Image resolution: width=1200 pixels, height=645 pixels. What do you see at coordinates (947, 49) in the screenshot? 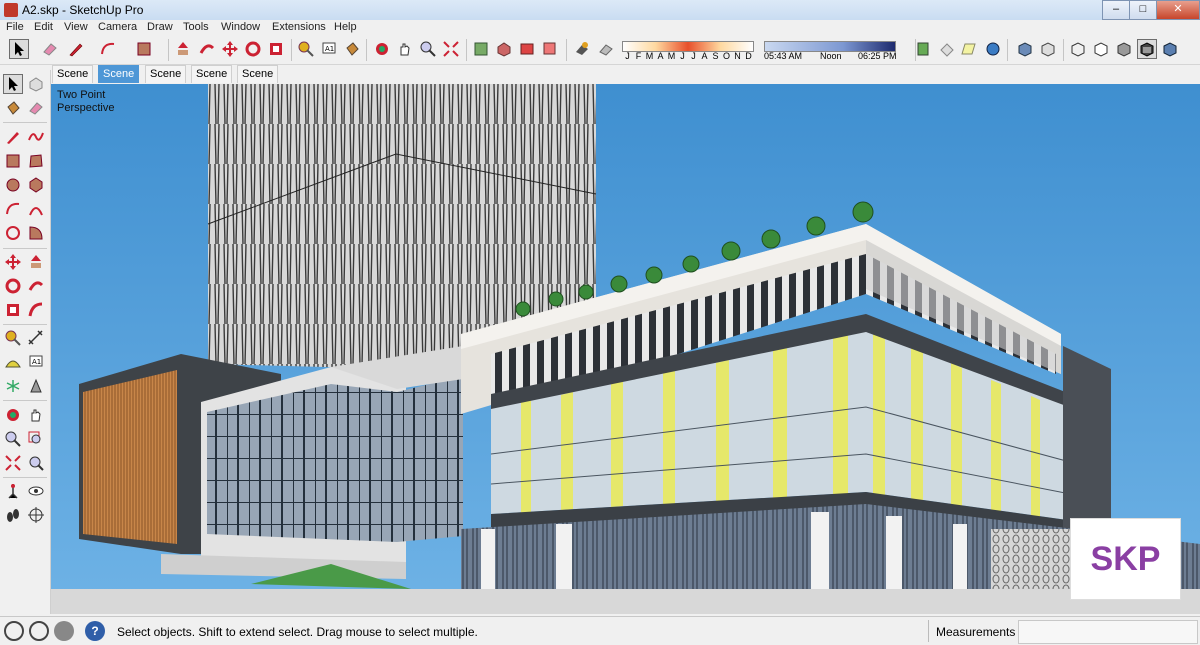
I see `display-section-icon` at bounding box center [947, 49].